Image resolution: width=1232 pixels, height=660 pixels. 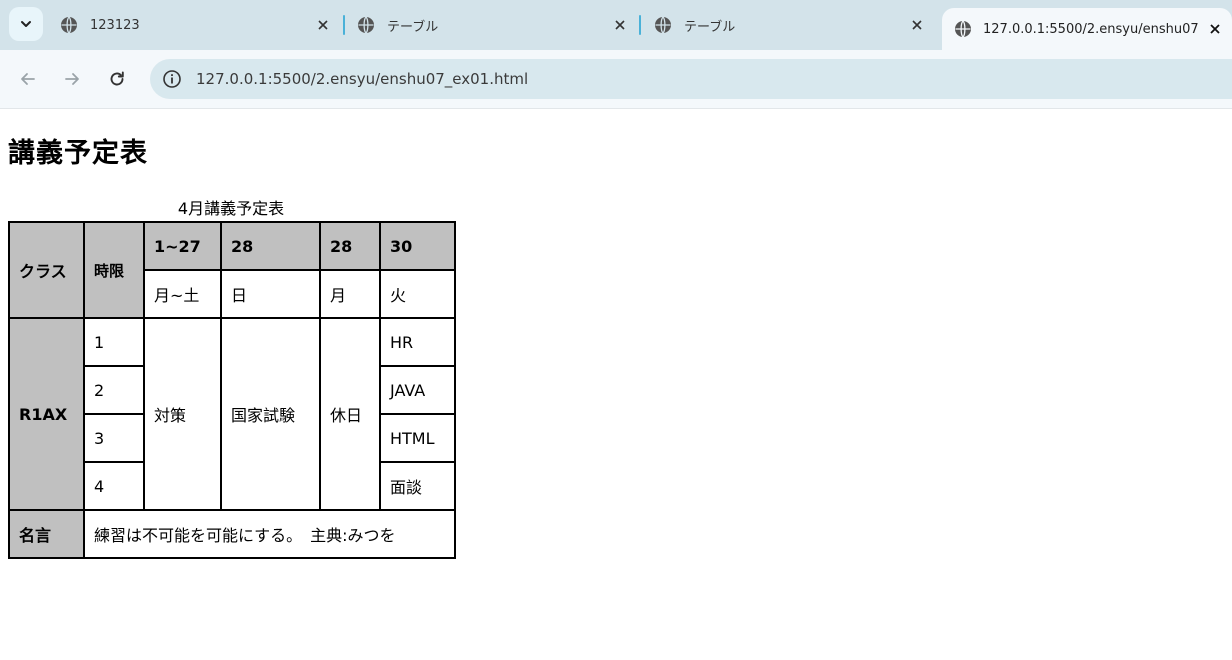 I want to click on date-header: 30, so click(x=417, y=246).